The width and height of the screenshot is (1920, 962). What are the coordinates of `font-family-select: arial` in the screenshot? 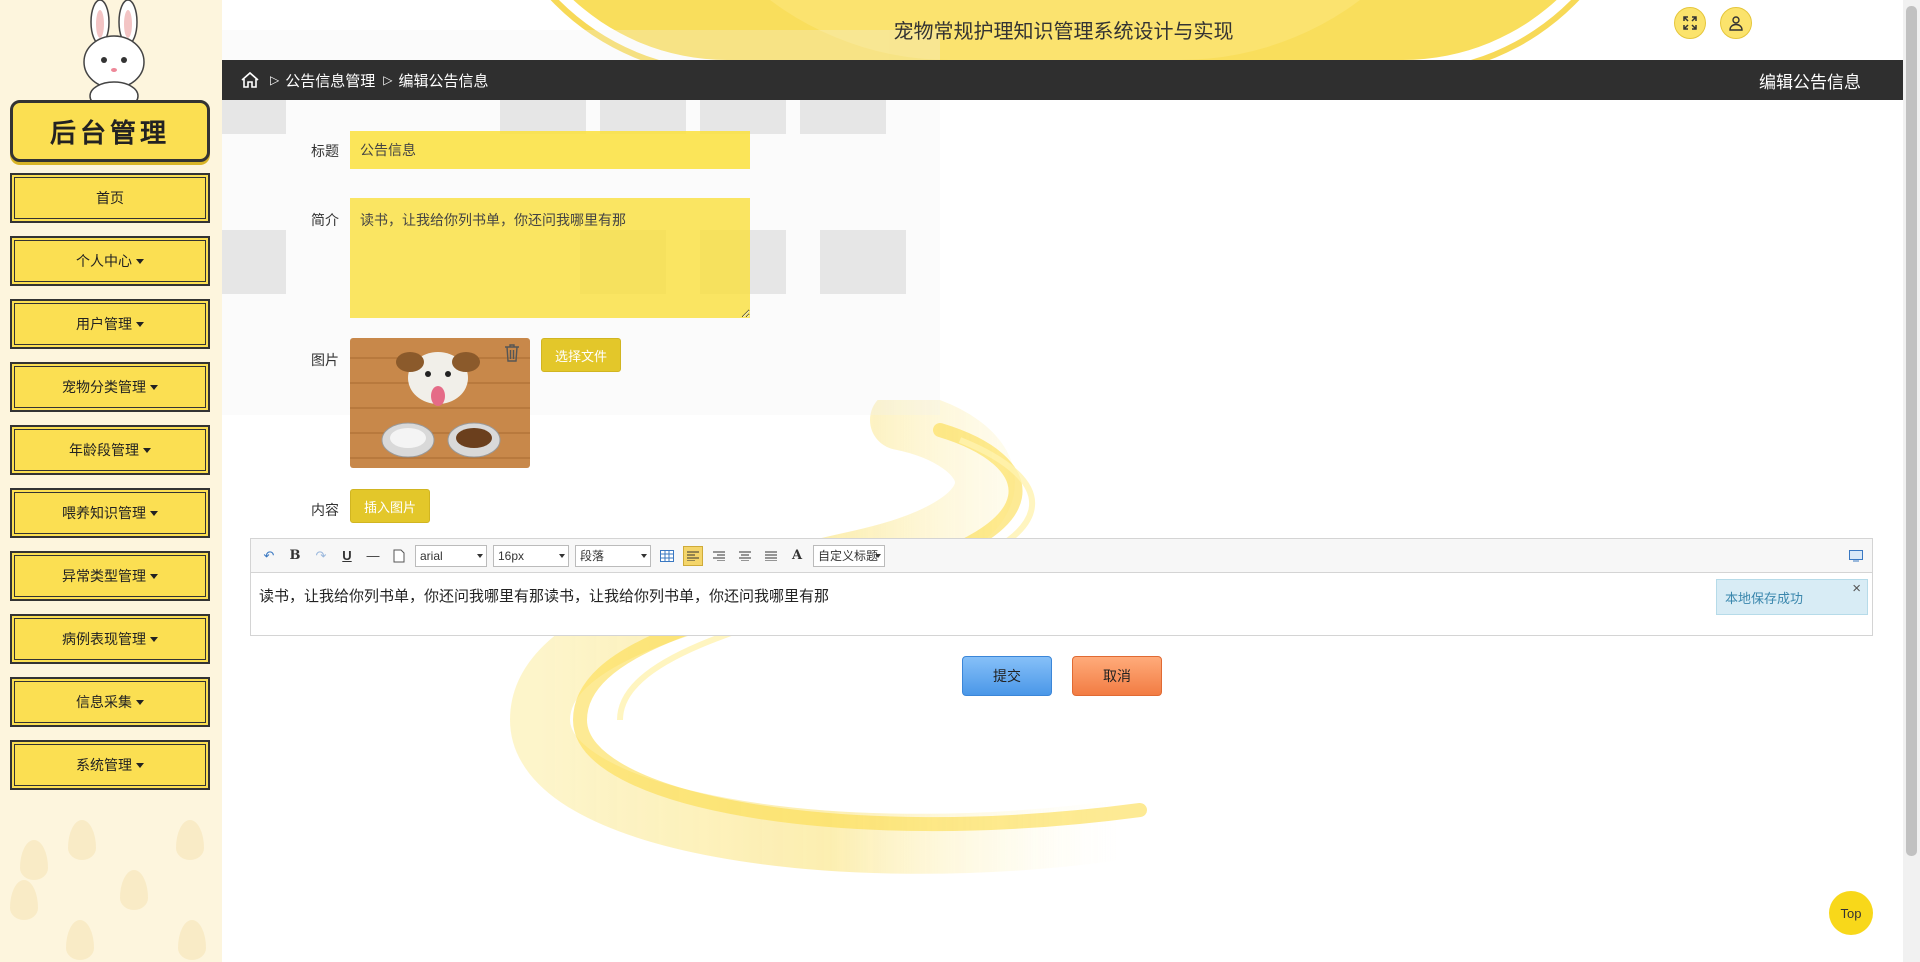 It's located at (451, 555).